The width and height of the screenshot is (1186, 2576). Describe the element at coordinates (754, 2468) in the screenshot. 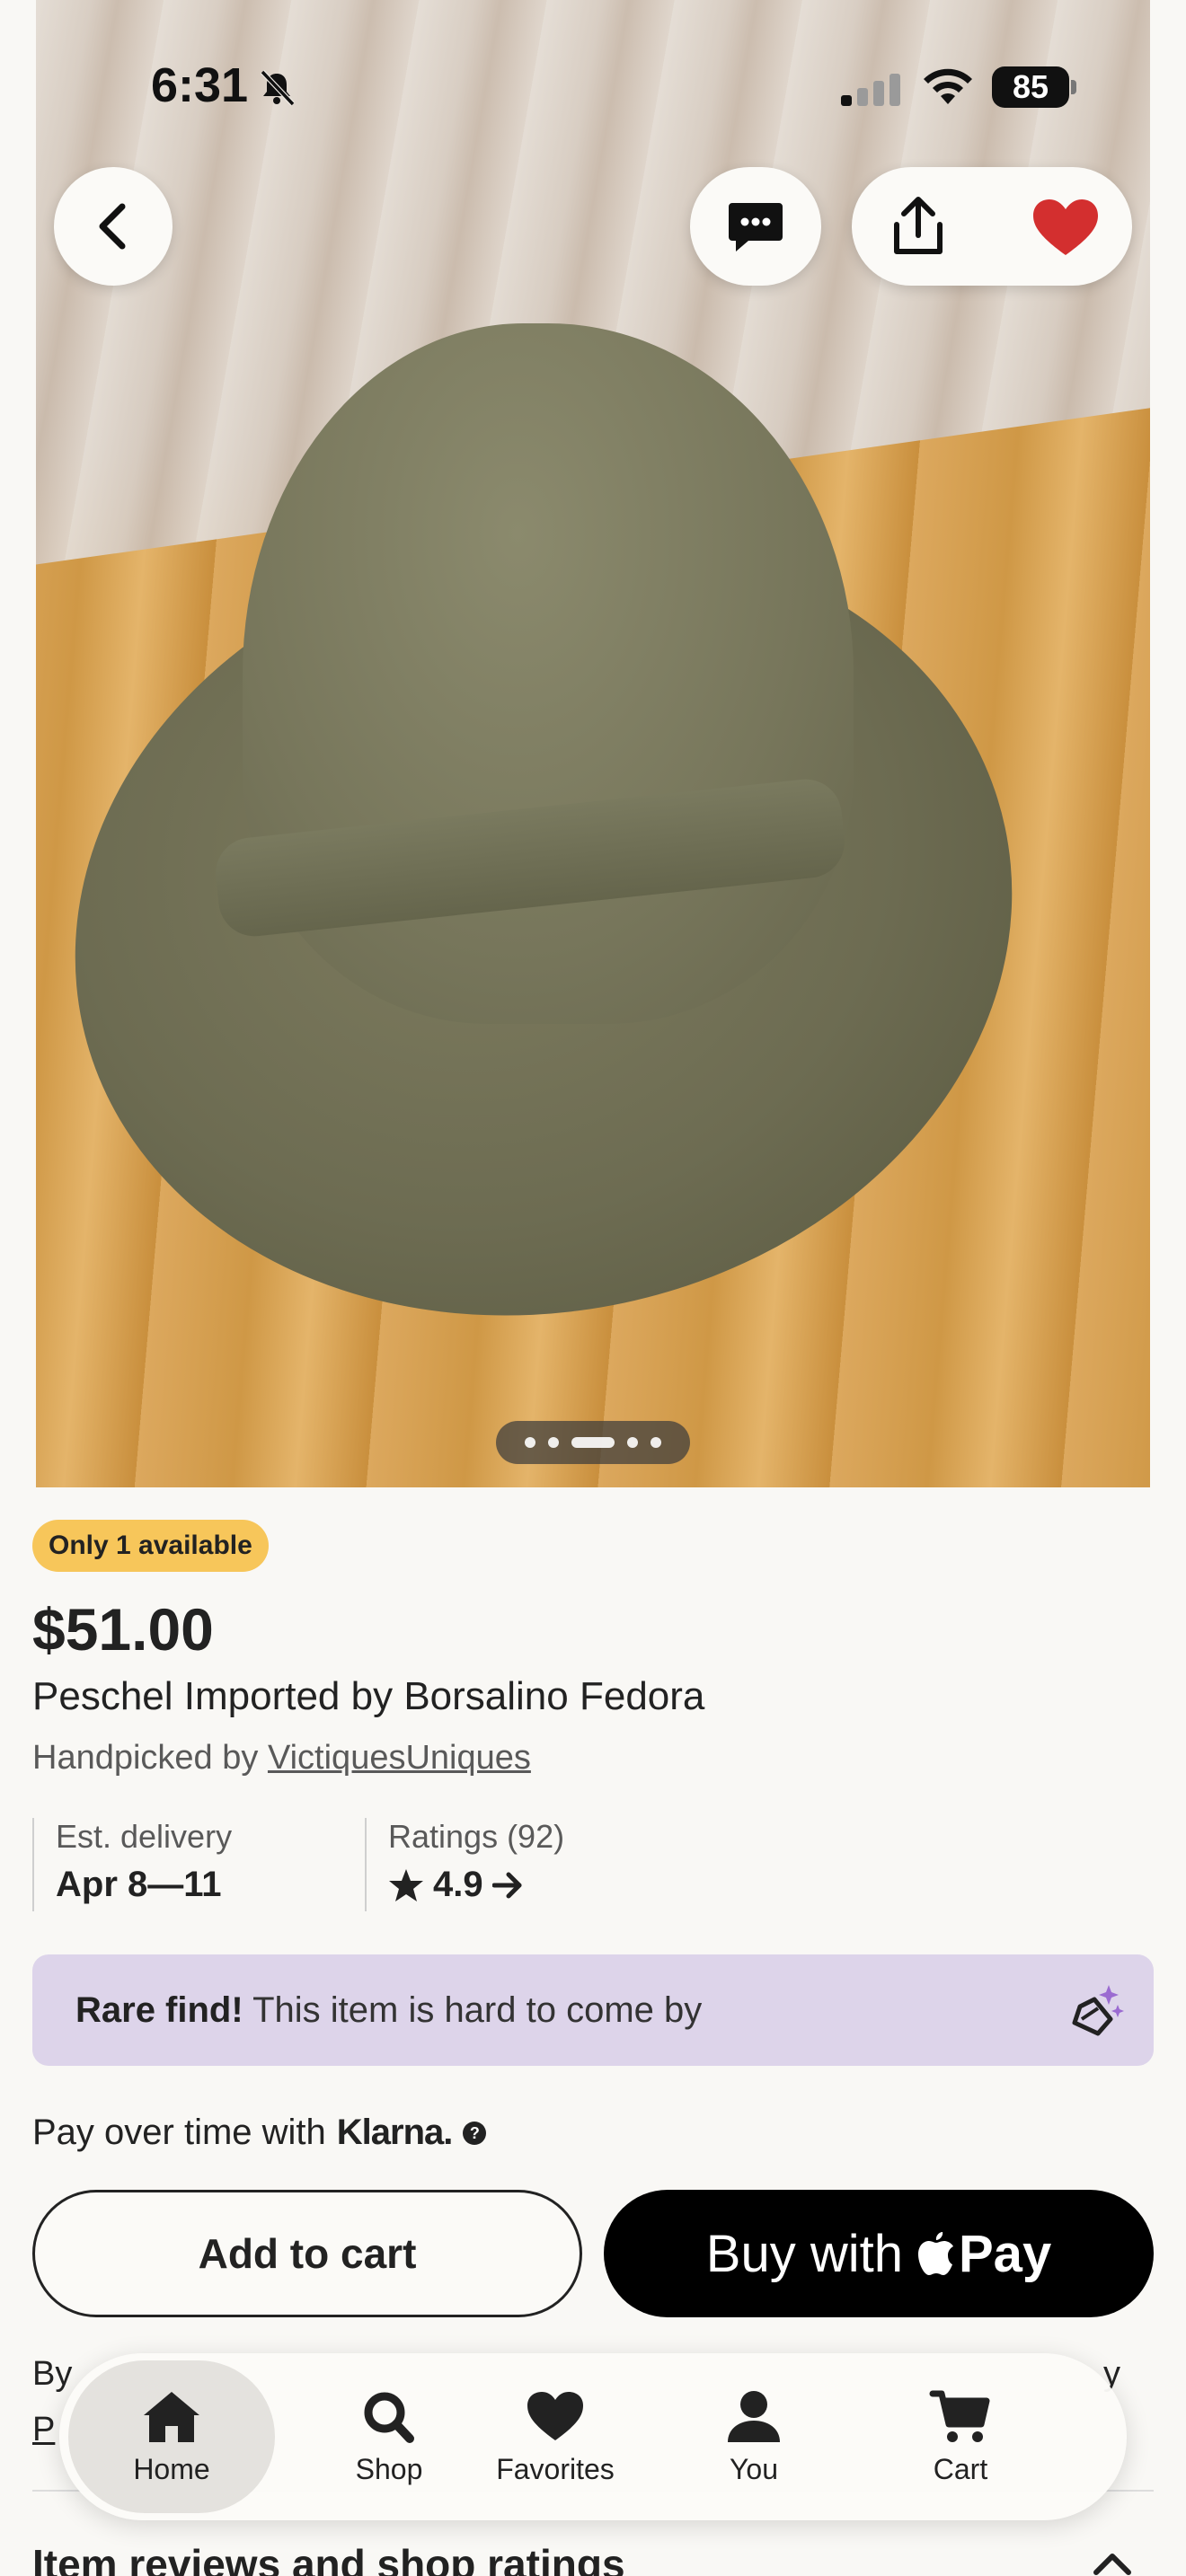

I see `tab-you-label: You` at that location.